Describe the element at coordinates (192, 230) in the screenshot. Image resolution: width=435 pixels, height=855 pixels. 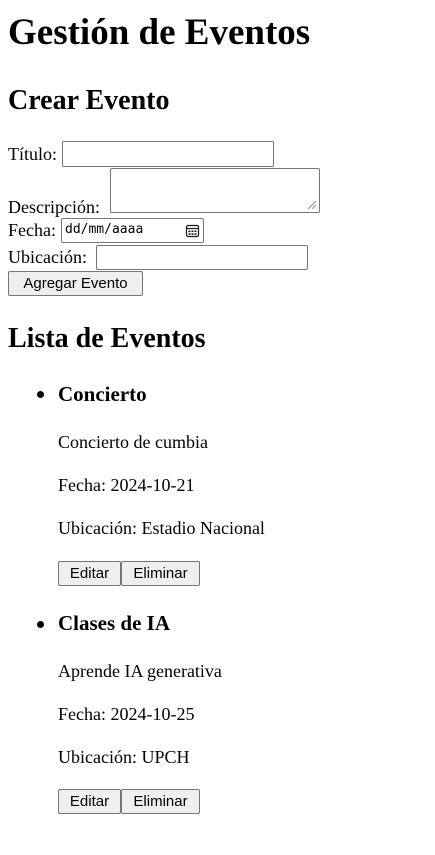
I see `calendar-icon` at that location.